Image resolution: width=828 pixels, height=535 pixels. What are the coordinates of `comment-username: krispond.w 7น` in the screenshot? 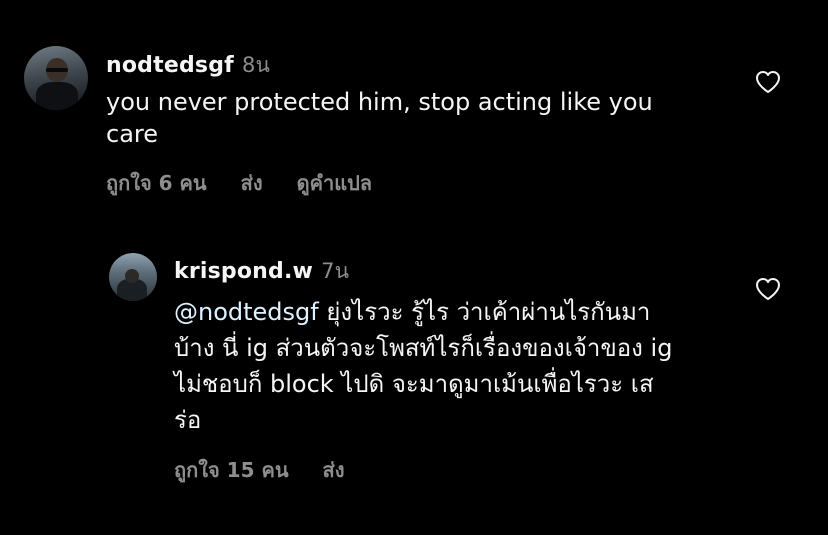 It's located at (261, 271).